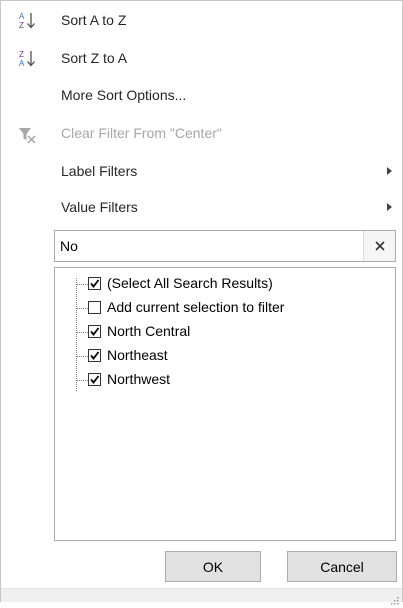 This screenshot has height=608, width=403. I want to click on resize-grip-icon, so click(395, 598).